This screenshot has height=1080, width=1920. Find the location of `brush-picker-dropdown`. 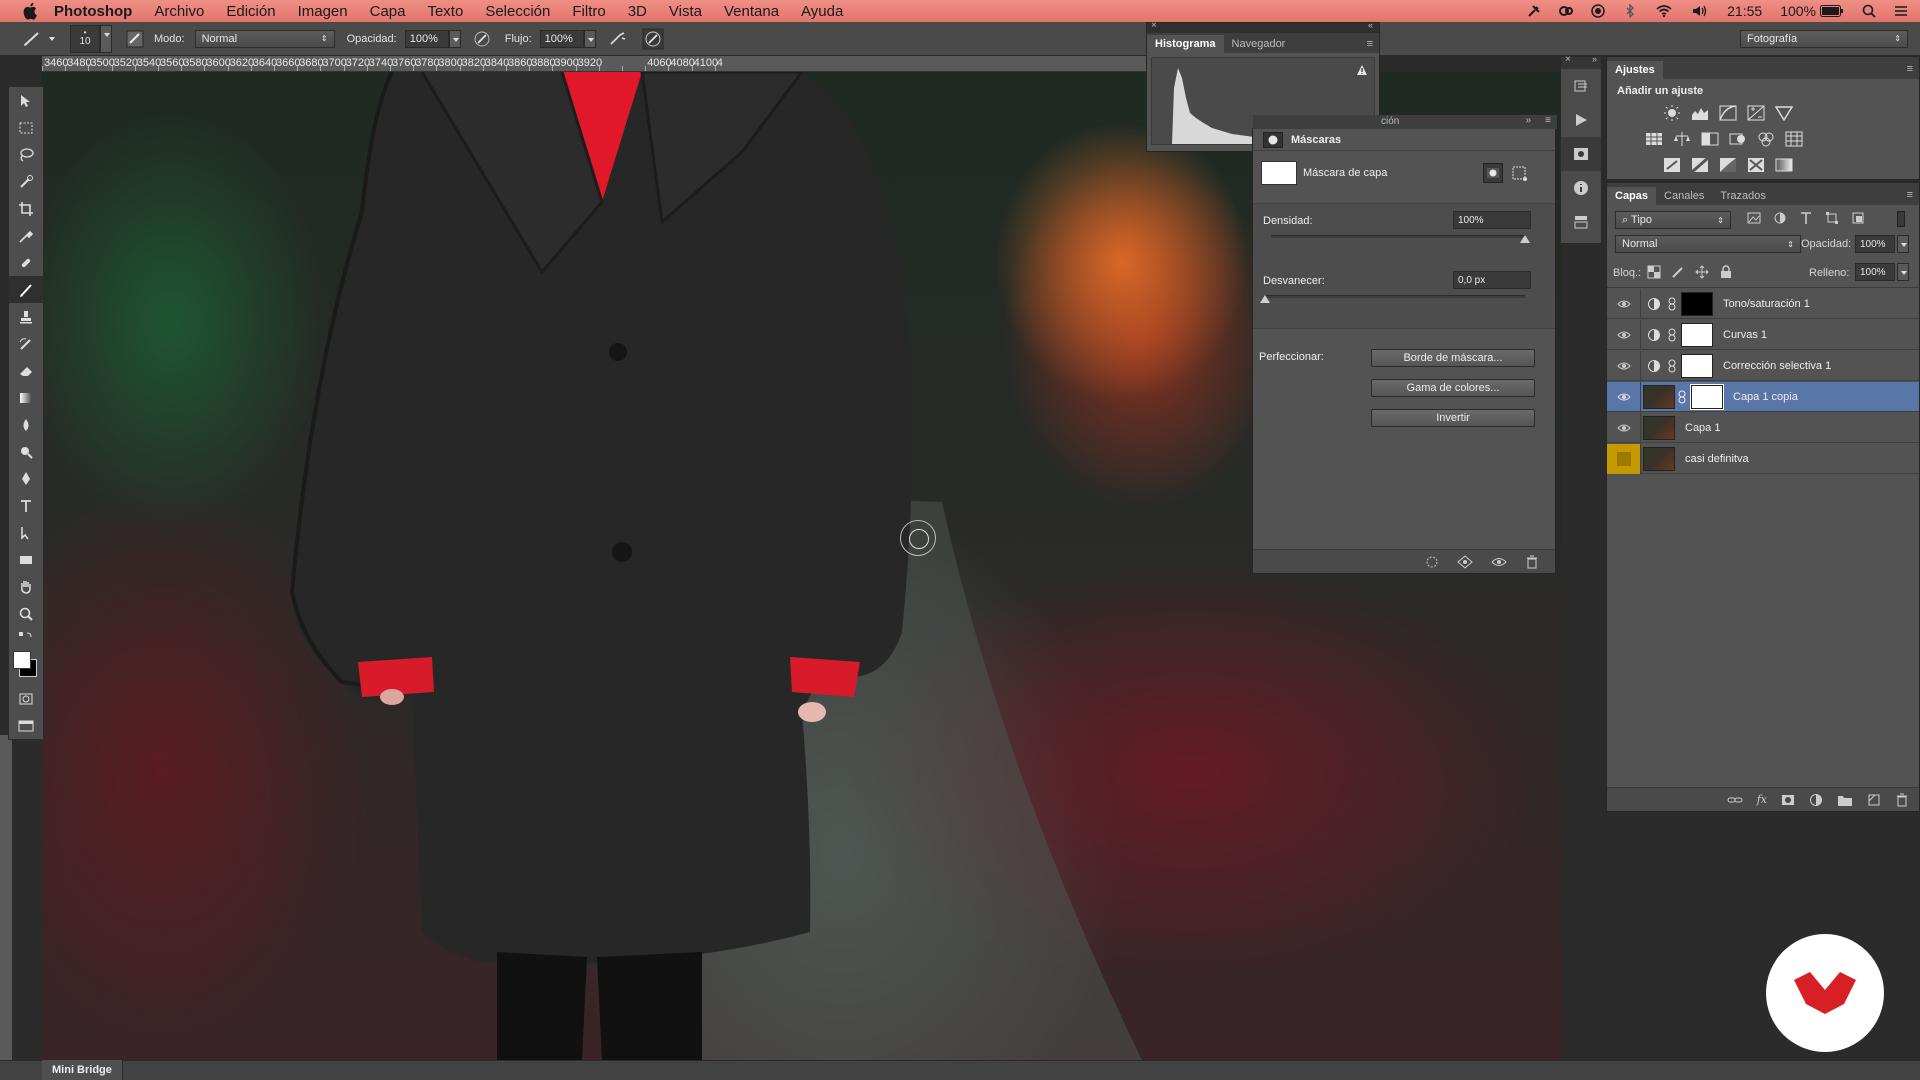

brush-picker-dropdown is located at coordinates (106, 38).